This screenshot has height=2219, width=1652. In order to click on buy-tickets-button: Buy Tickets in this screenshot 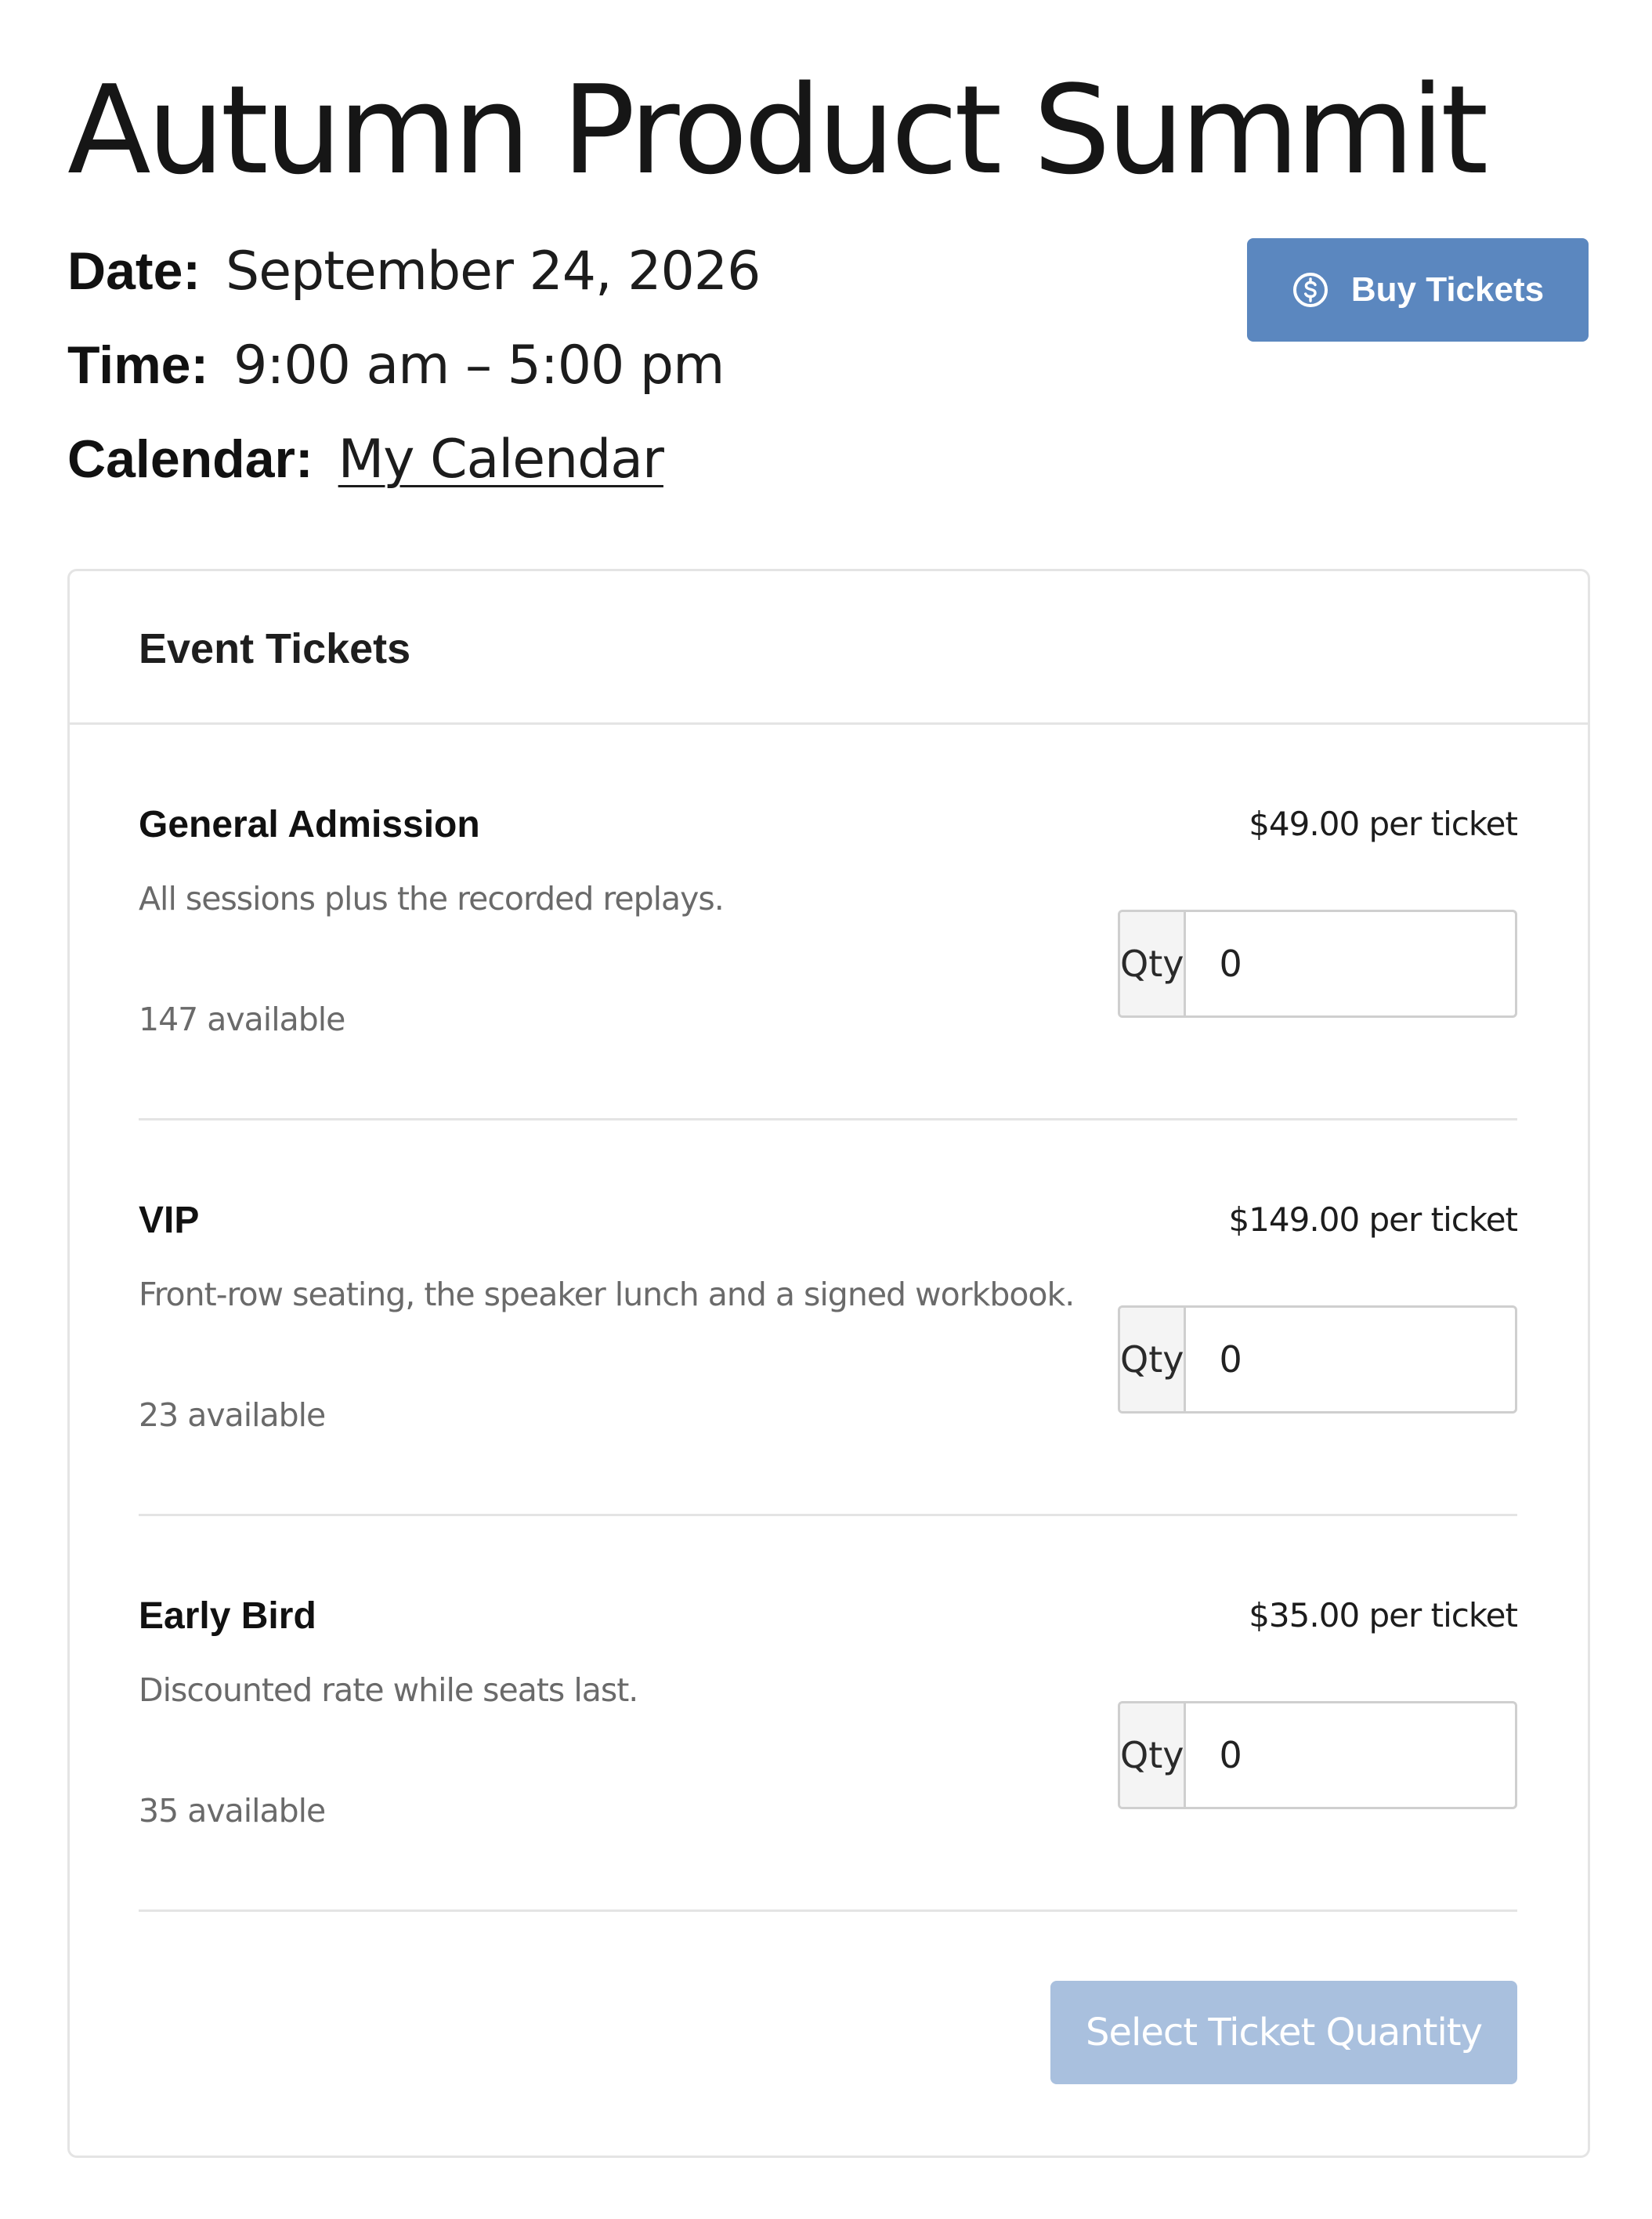, I will do `click(1418, 290)`.